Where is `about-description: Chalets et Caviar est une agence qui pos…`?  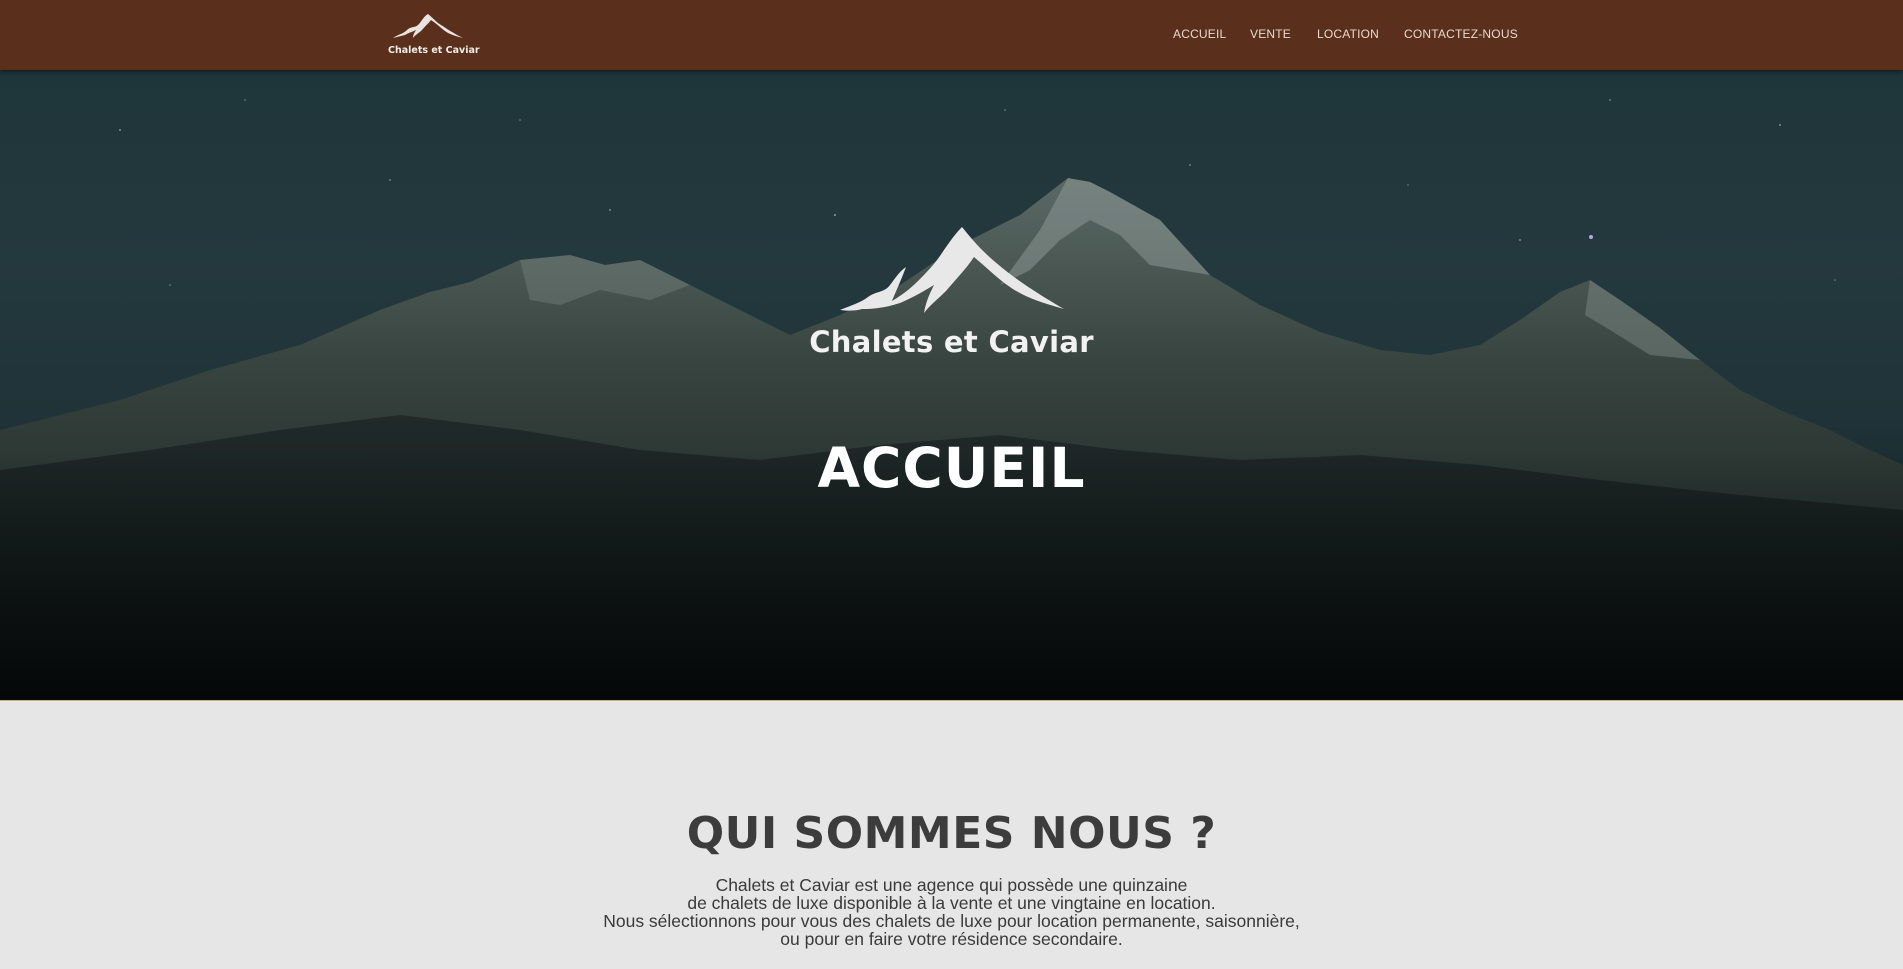
about-description: Chalets et Caviar est une agence qui pos… is located at coordinates (951, 912).